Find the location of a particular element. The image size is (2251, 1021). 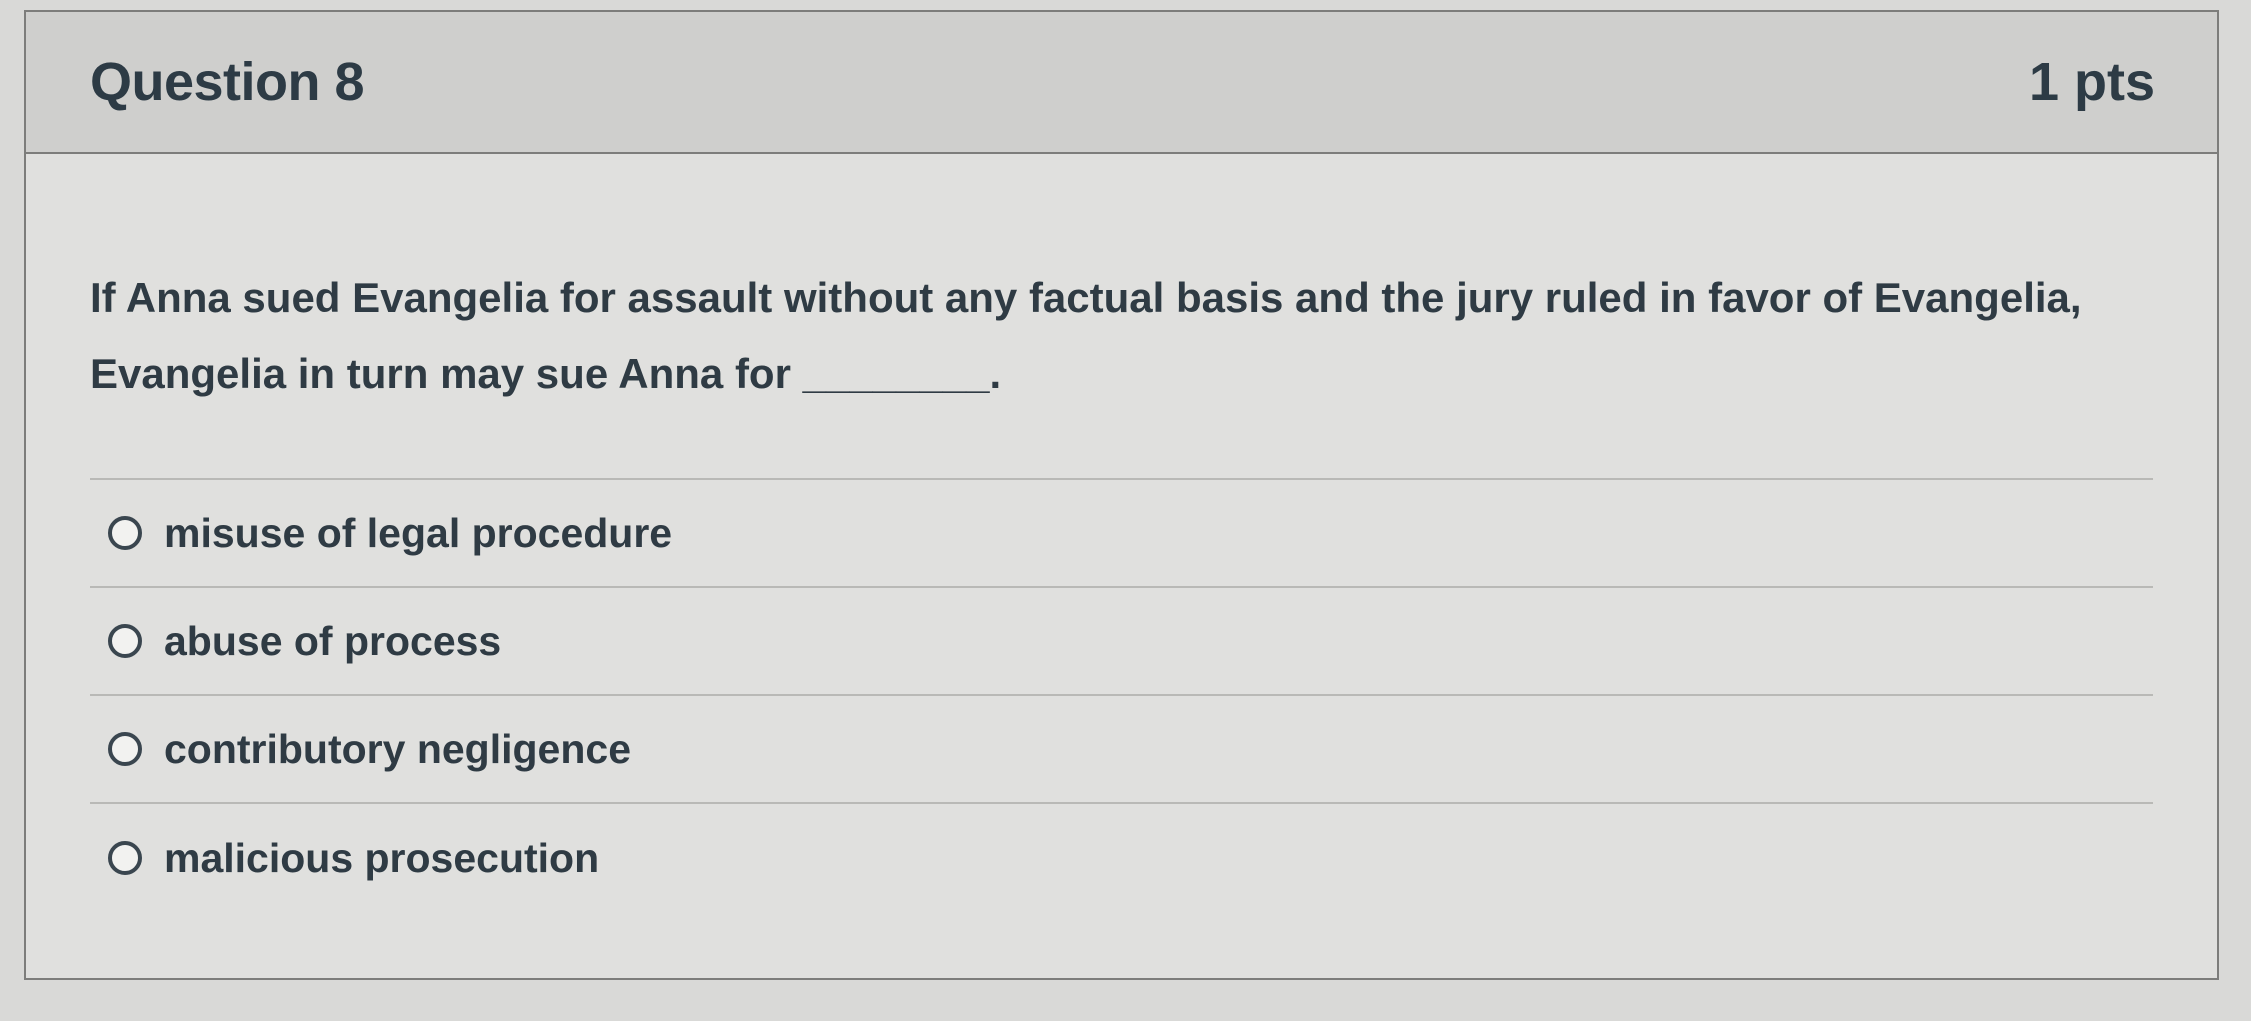

question-header: Question 8 1 pts is located at coordinates (1121, 83).